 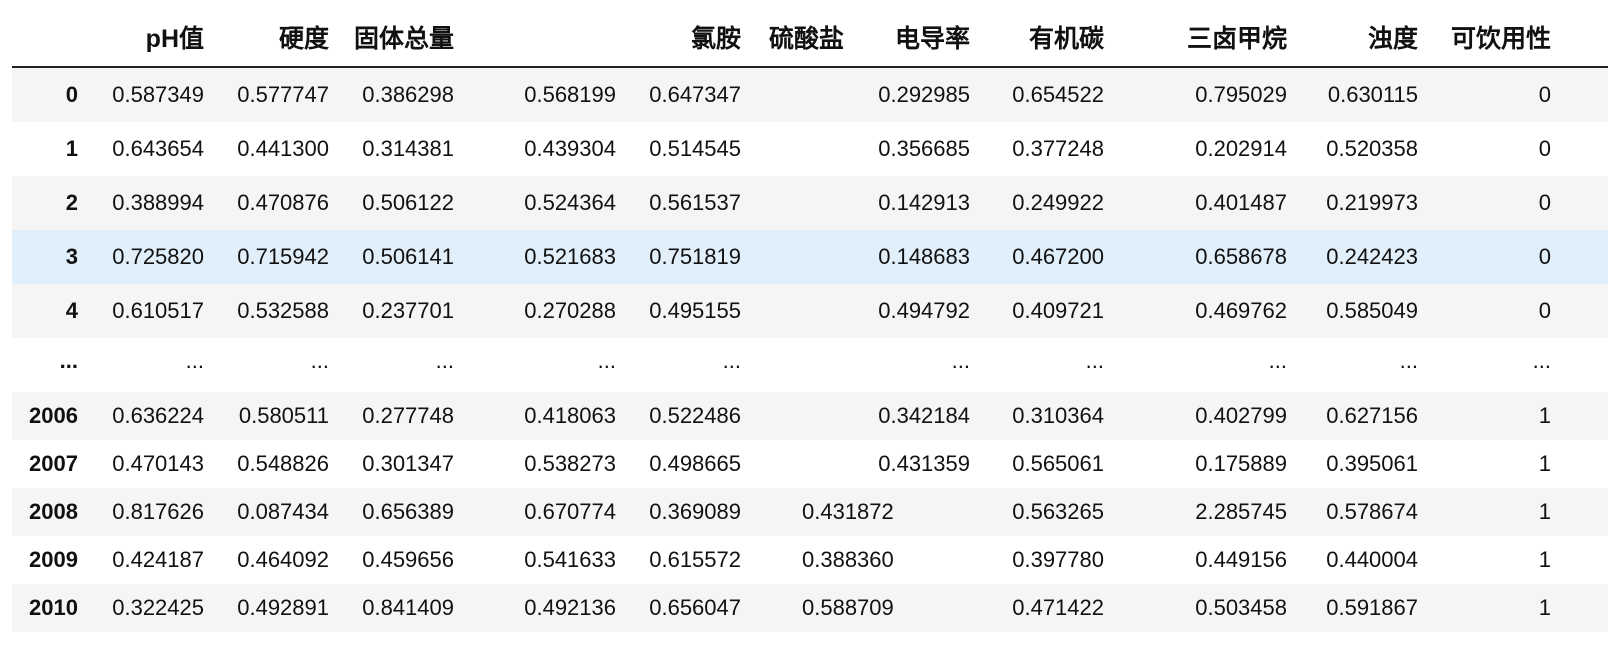 I want to click on table-cell: 0.841409, so click(x=408, y=607).